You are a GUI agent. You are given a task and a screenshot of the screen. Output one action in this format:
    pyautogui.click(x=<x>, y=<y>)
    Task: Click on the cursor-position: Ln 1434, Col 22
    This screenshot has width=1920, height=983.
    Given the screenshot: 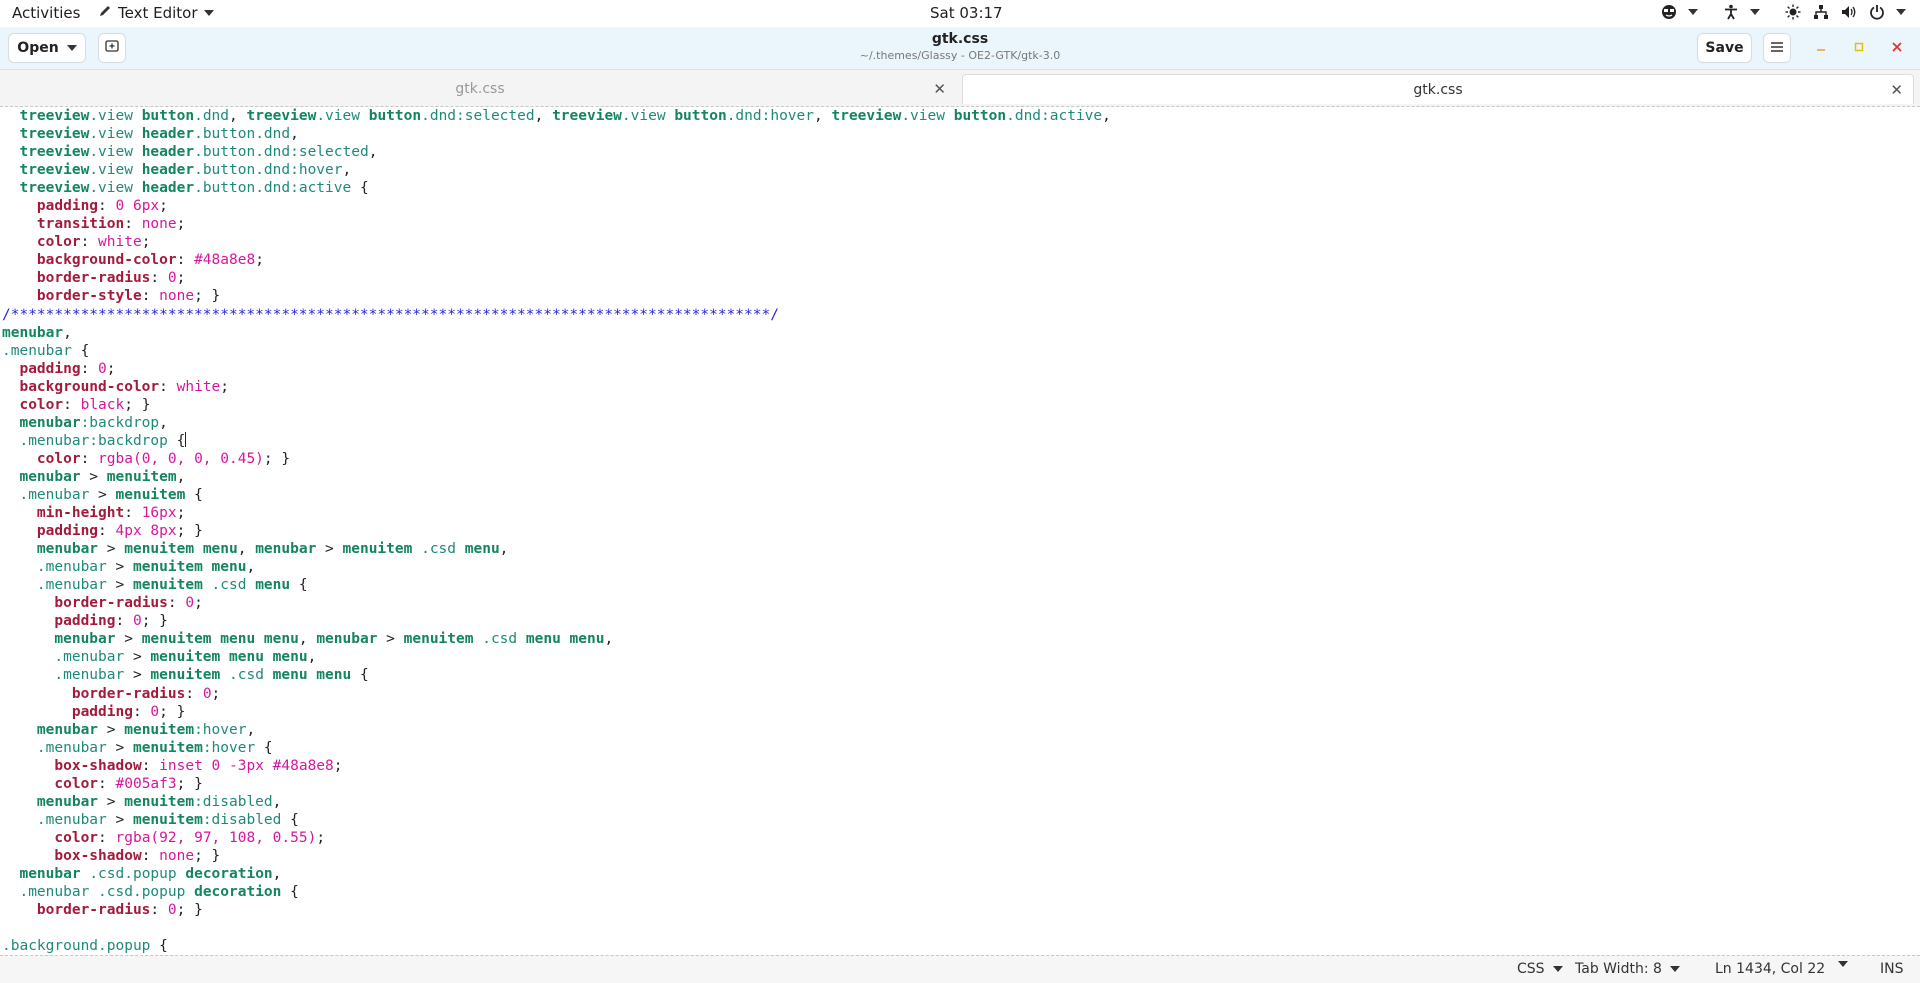 What is the action you would take?
    pyautogui.click(x=1770, y=969)
    